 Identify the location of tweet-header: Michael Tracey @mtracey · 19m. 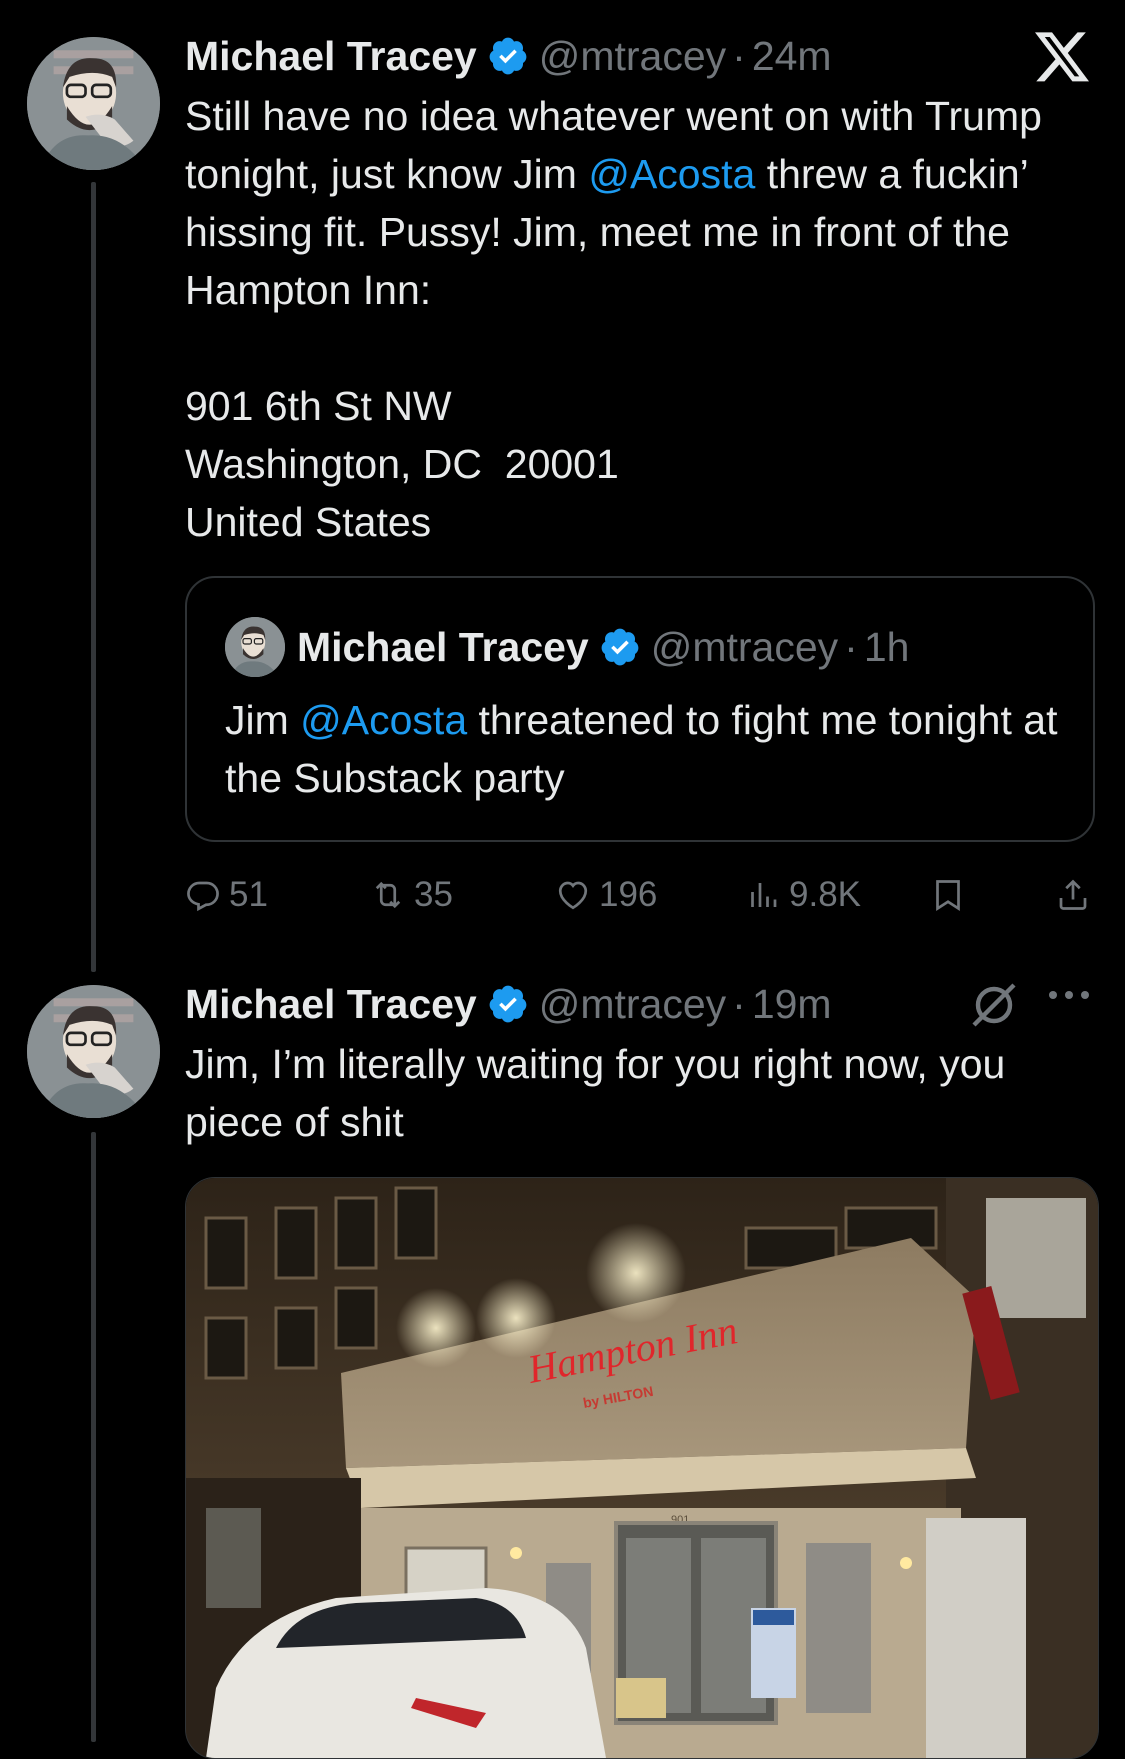
(508, 1004).